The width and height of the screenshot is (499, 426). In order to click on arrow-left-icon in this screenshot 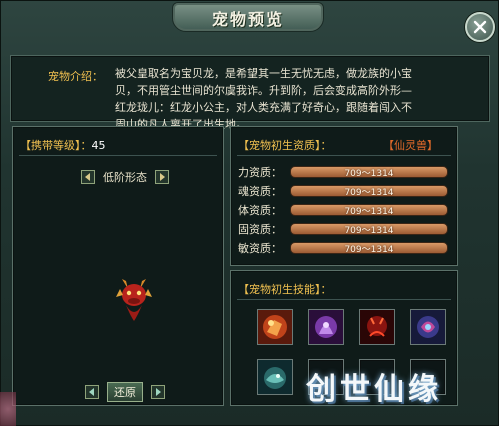, I will do `click(87, 177)`.